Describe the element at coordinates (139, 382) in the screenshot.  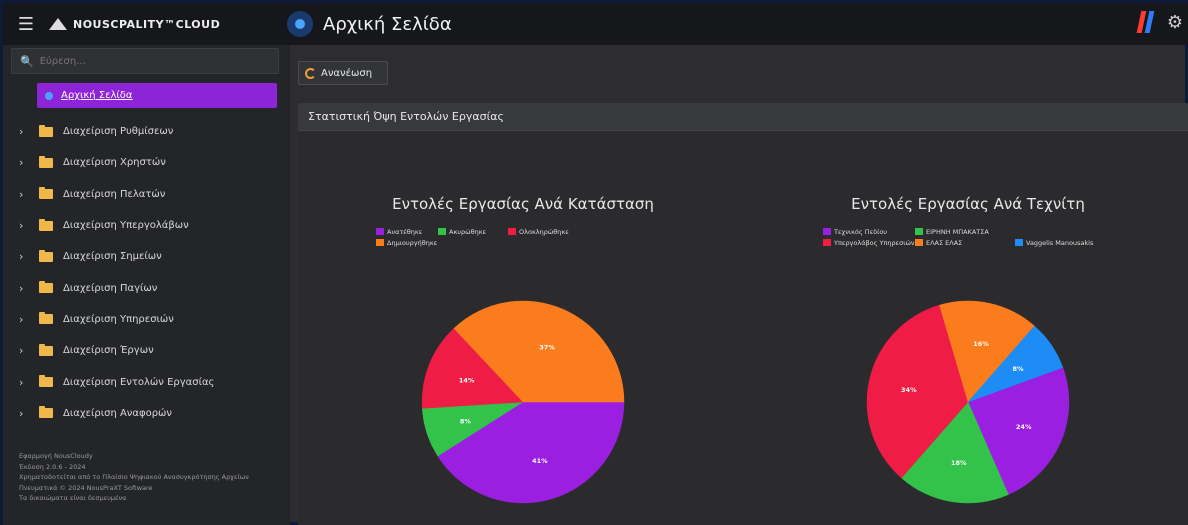
I see `sidebar-item-label: Διαχείριση Εντολών Εργασίας` at that location.